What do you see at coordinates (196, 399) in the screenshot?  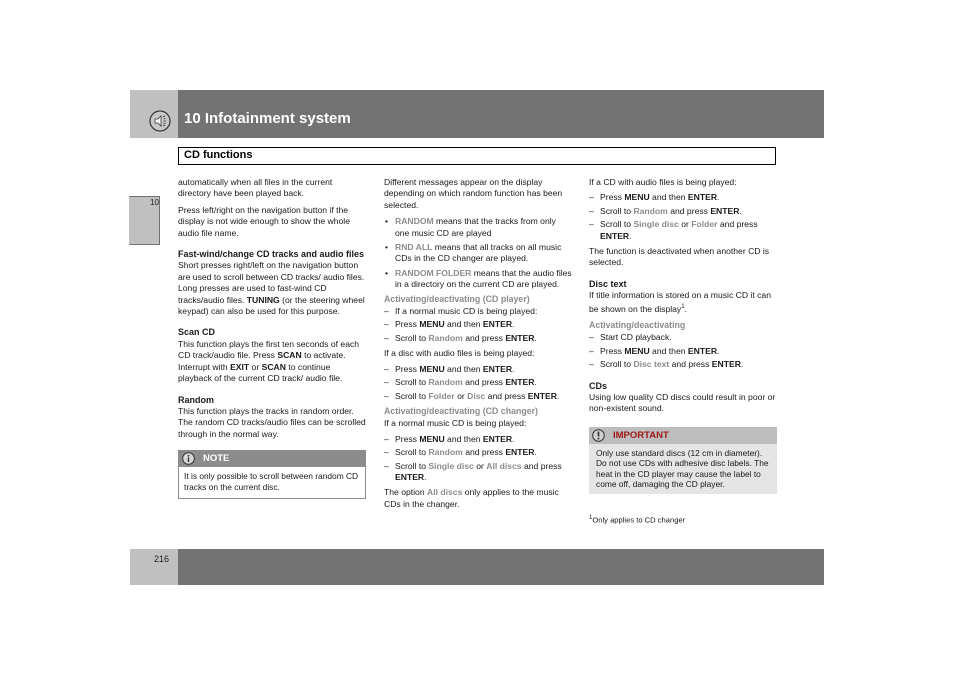 I see `heading-random: Random` at bounding box center [196, 399].